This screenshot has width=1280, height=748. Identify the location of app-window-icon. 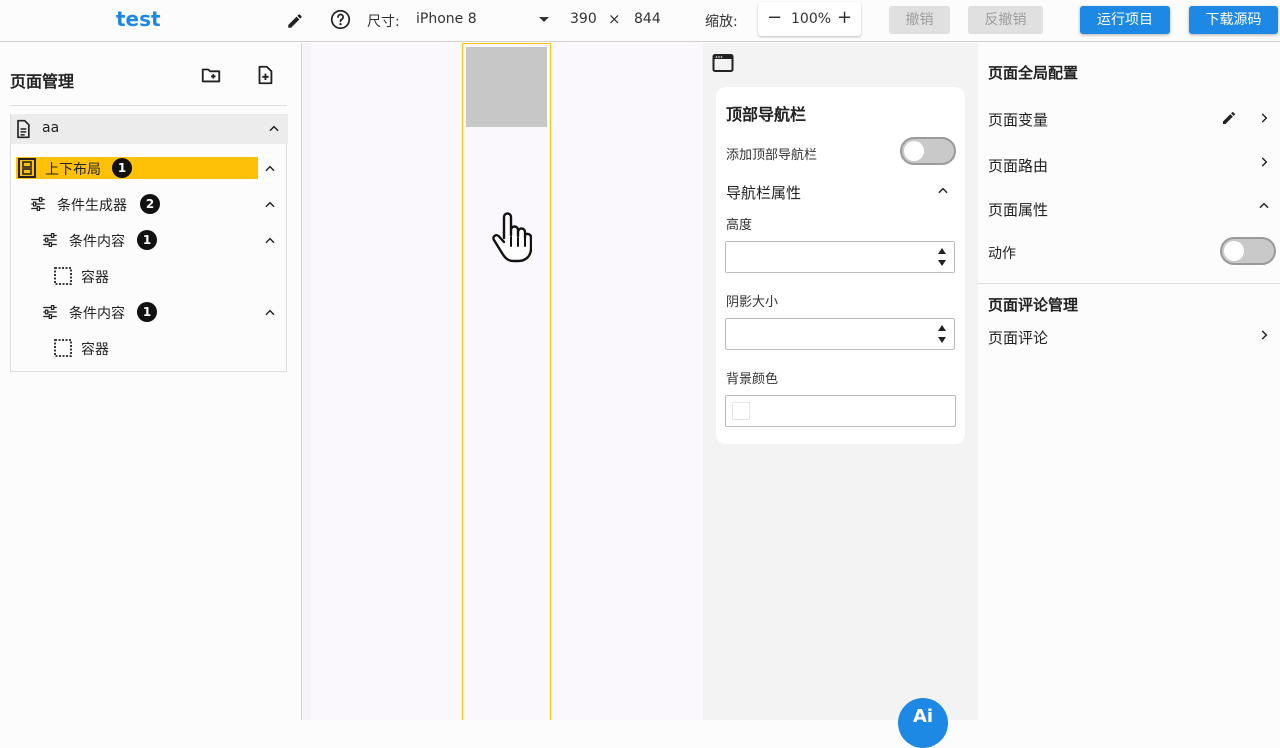
(723, 63).